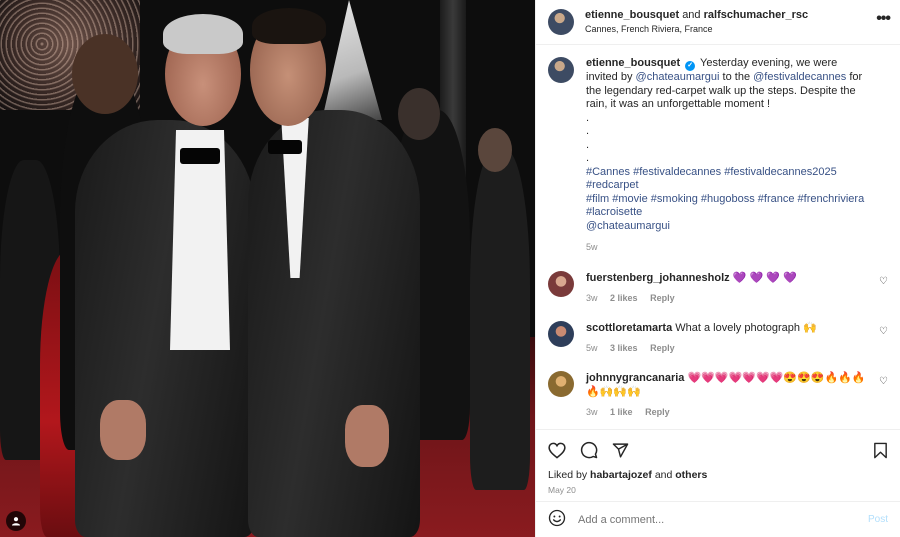 The height and width of the screenshot is (537, 900). I want to click on more-horizontal-icon: •••, so click(883, 18).